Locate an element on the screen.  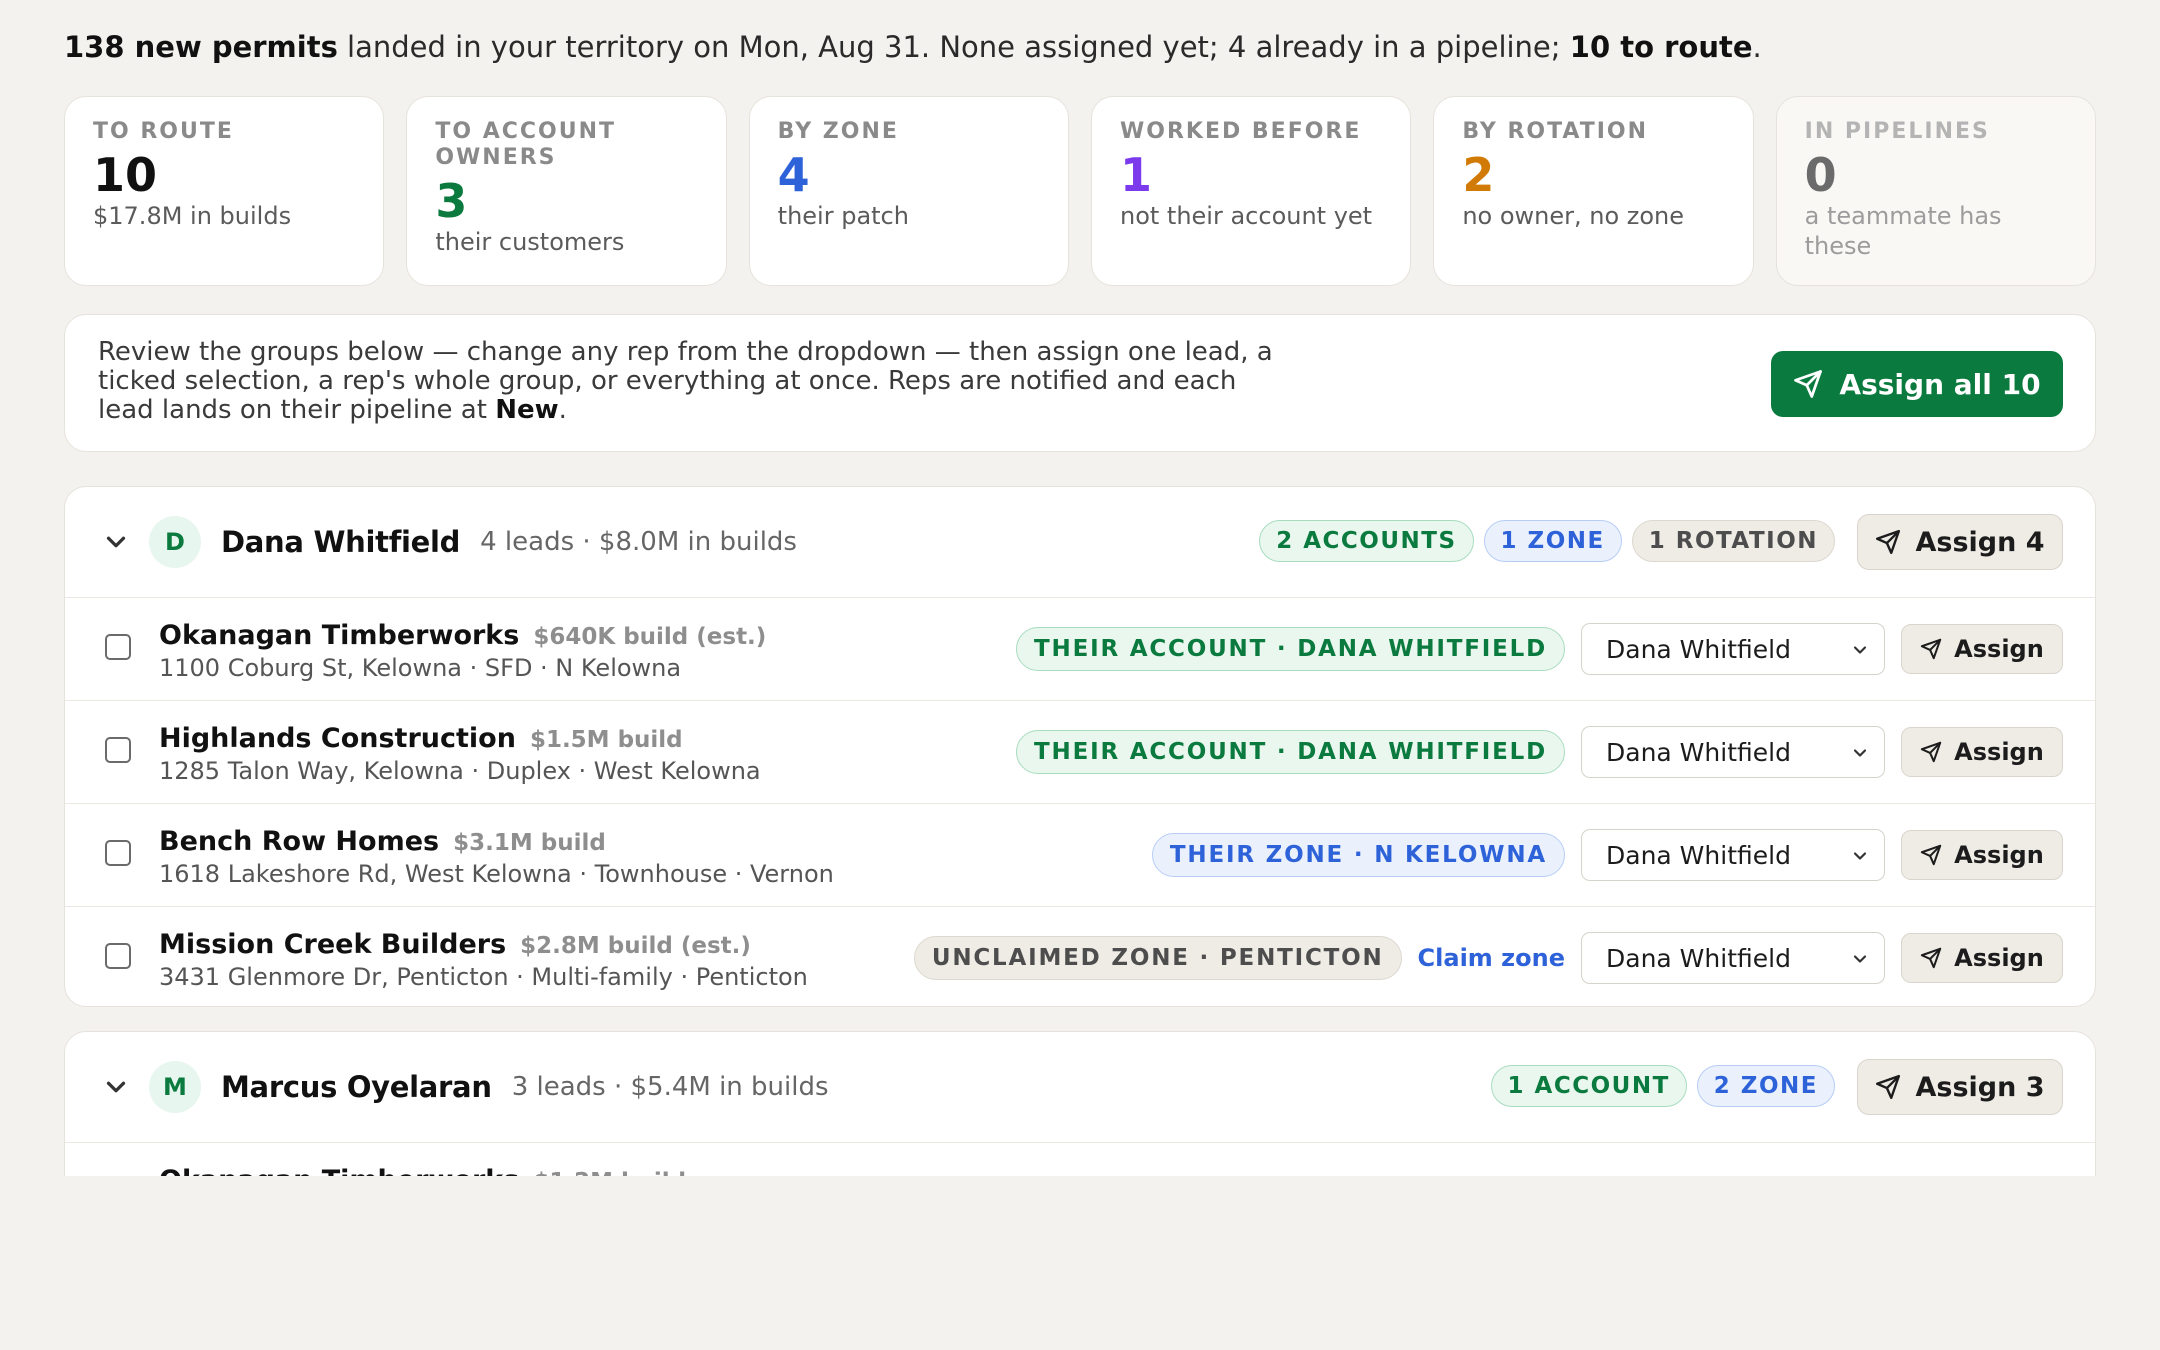
stat-label: WORKED BEFORE is located at coordinates (1240, 131).